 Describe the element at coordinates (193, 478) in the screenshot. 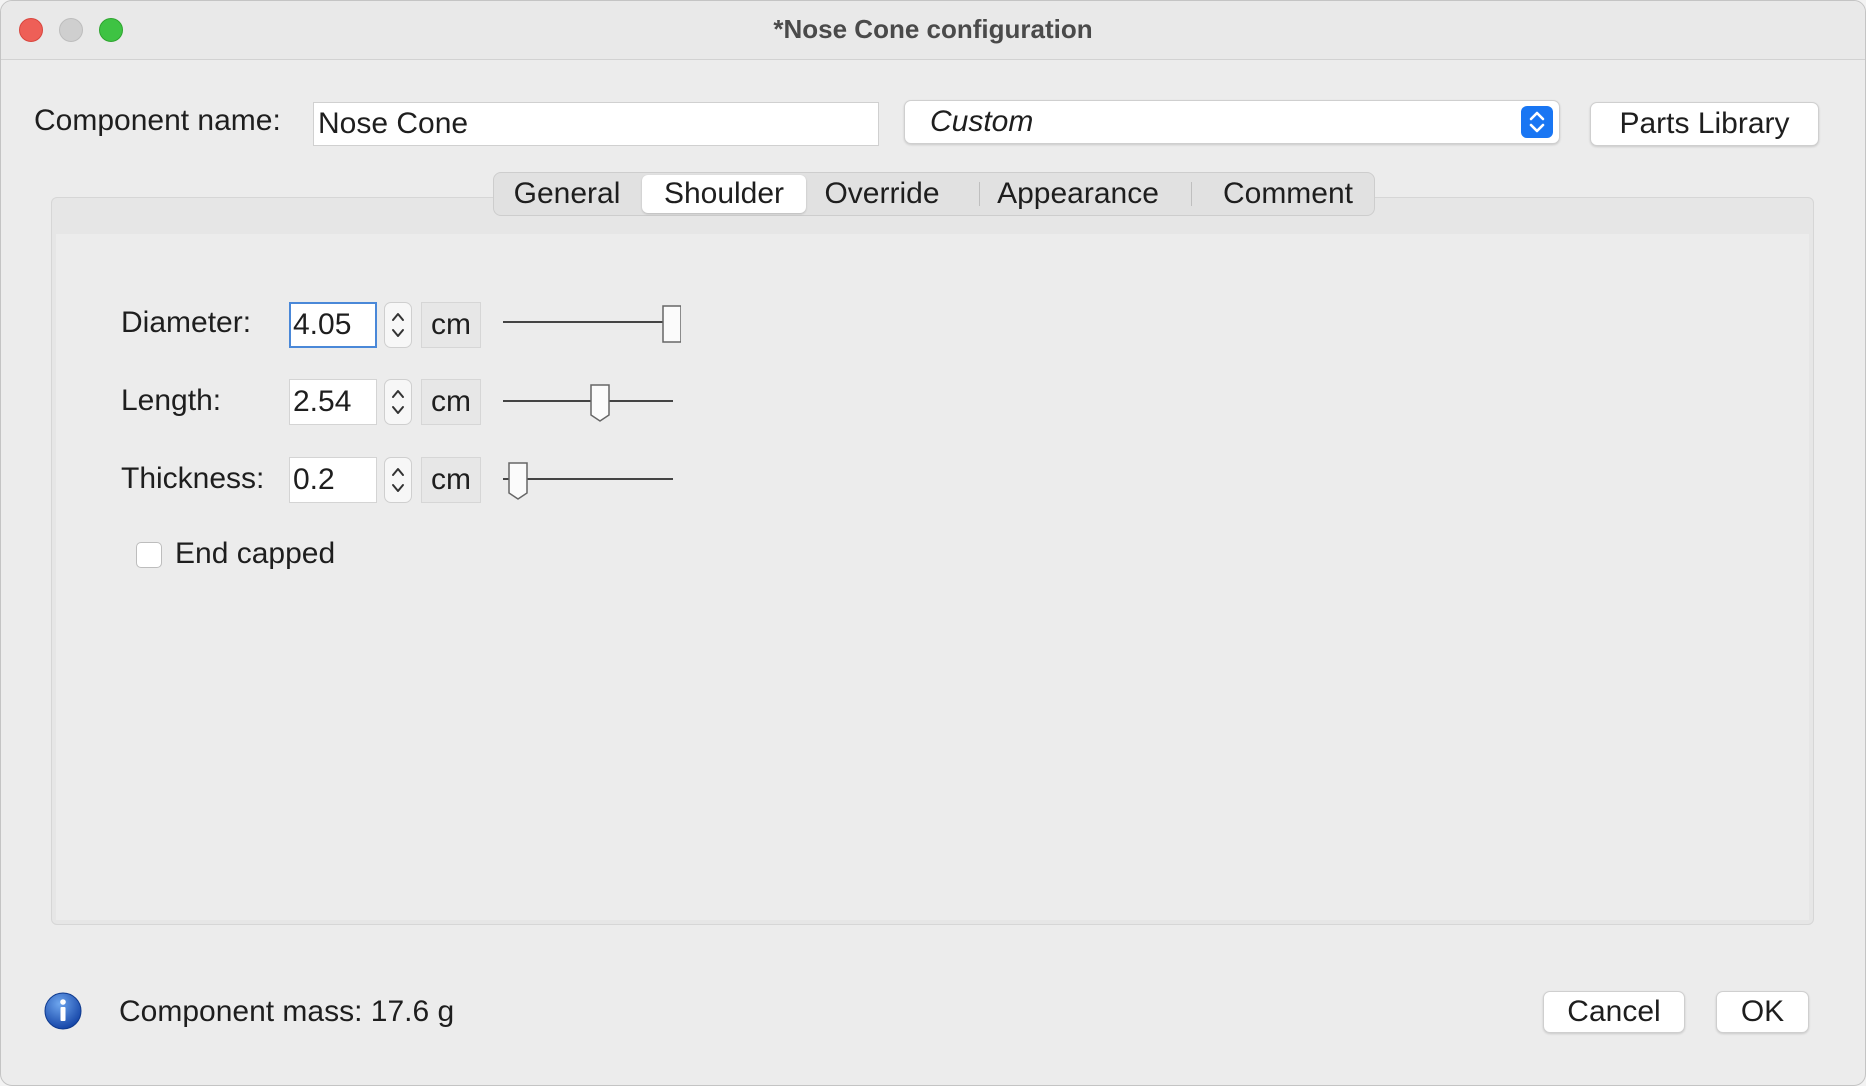

I see `thickness-label: Thickness:` at that location.